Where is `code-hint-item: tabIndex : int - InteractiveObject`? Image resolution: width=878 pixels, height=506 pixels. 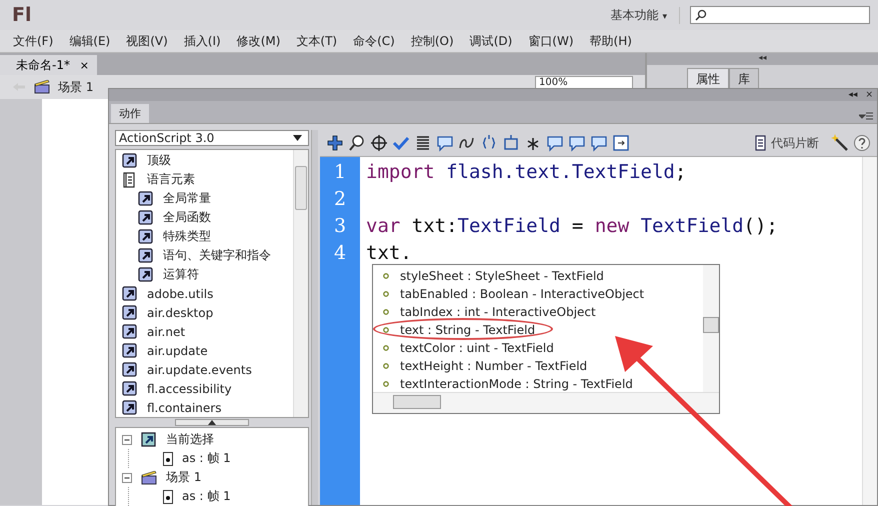 code-hint-item: tabIndex : int - InteractiveObject is located at coordinates (538, 312).